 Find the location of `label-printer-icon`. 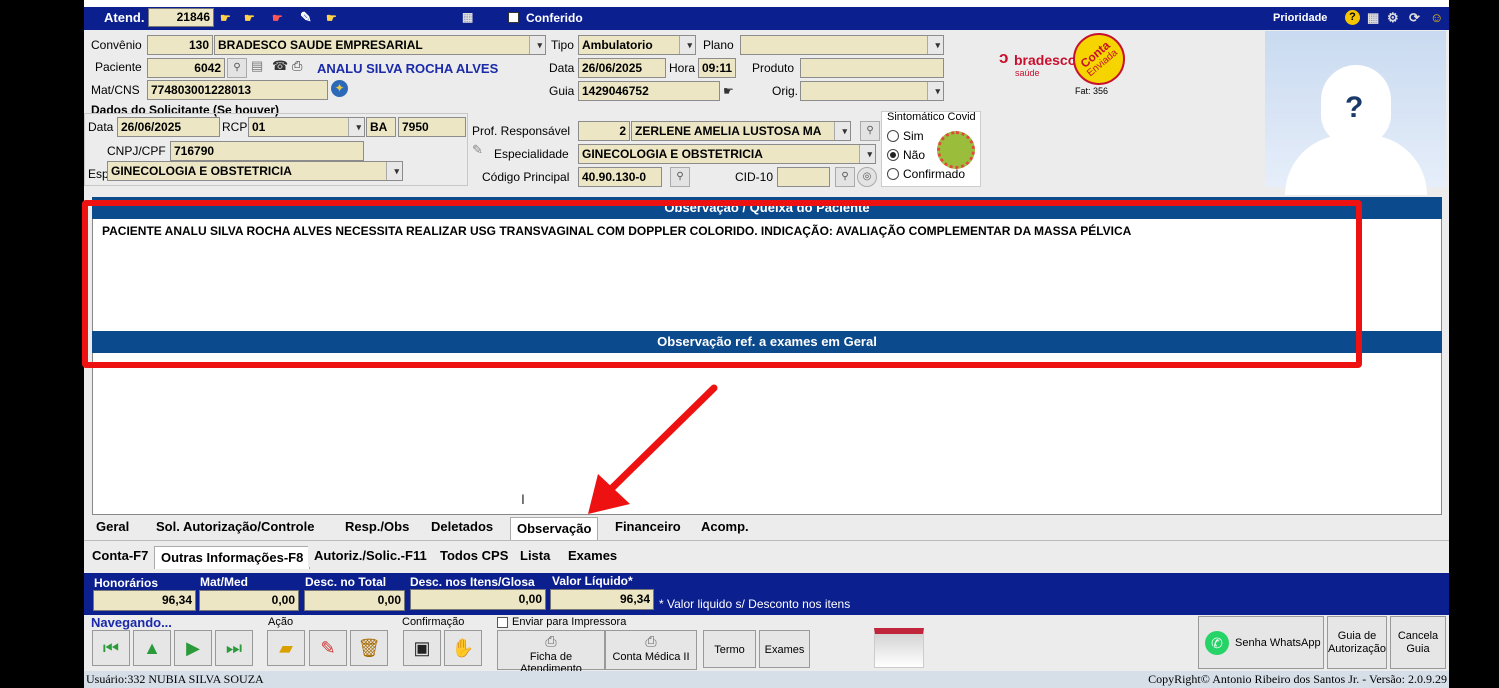

label-printer-icon is located at coordinates (899, 648).